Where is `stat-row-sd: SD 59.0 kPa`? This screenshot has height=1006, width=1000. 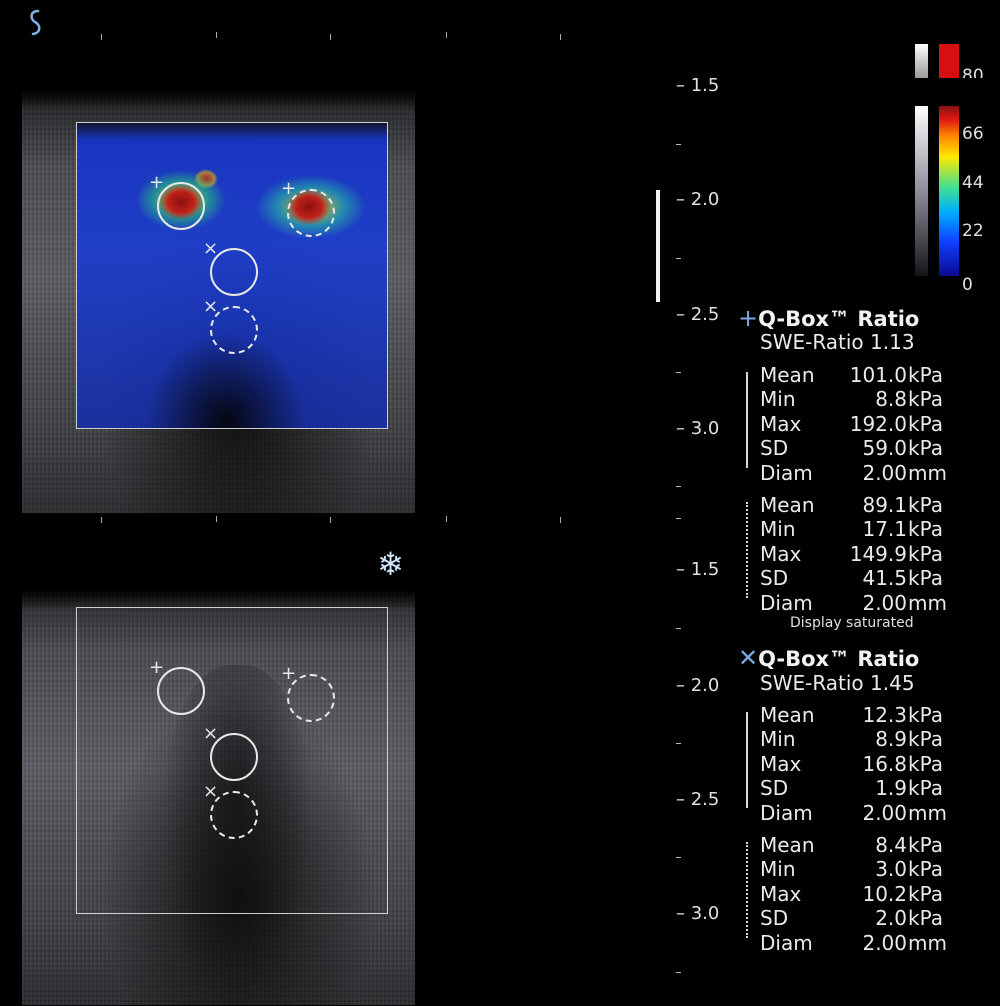 stat-row-sd: SD 59.0 kPa is located at coordinates (851, 448).